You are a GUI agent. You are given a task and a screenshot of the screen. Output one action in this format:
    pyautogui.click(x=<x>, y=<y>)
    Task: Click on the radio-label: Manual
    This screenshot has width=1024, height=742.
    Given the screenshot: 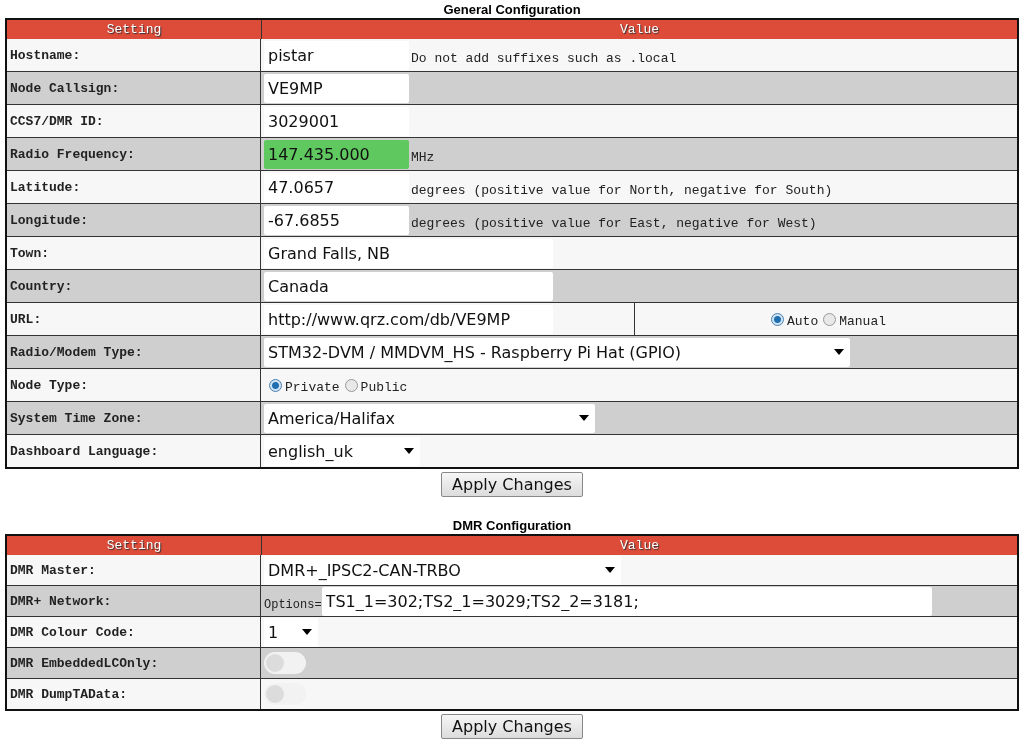 What is the action you would take?
    pyautogui.click(x=862, y=319)
    